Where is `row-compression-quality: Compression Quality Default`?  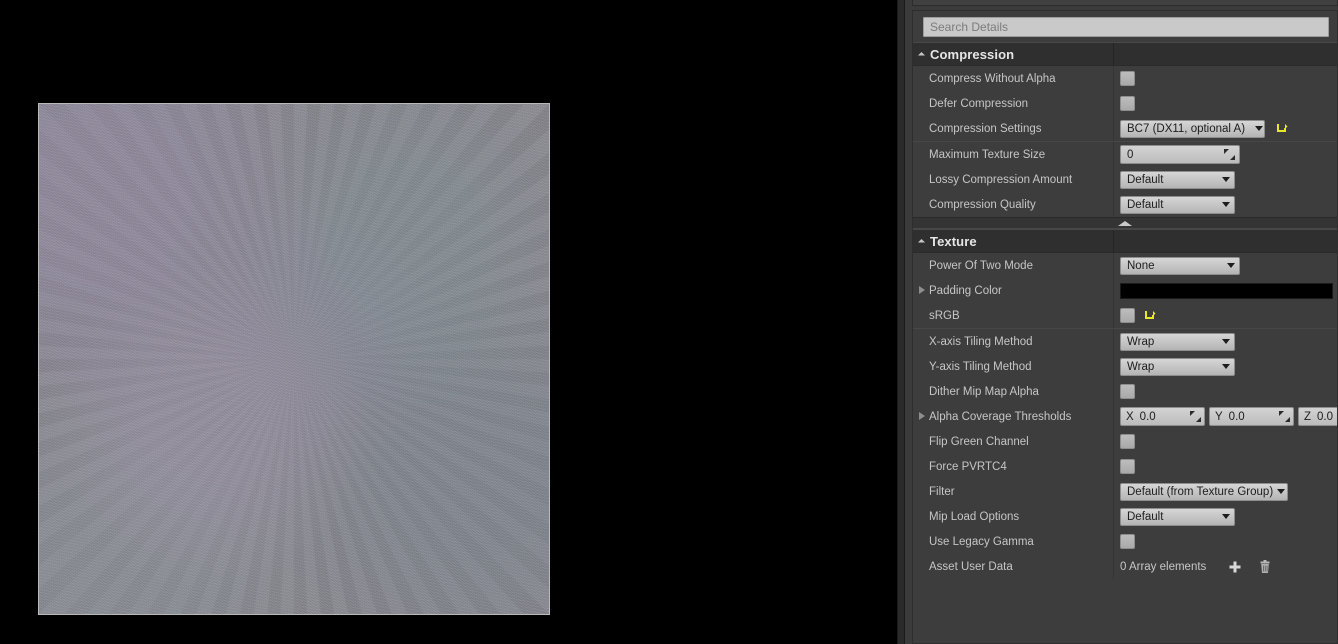
row-compression-quality: Compression Quality Default is located at coordinates (1125, 204).